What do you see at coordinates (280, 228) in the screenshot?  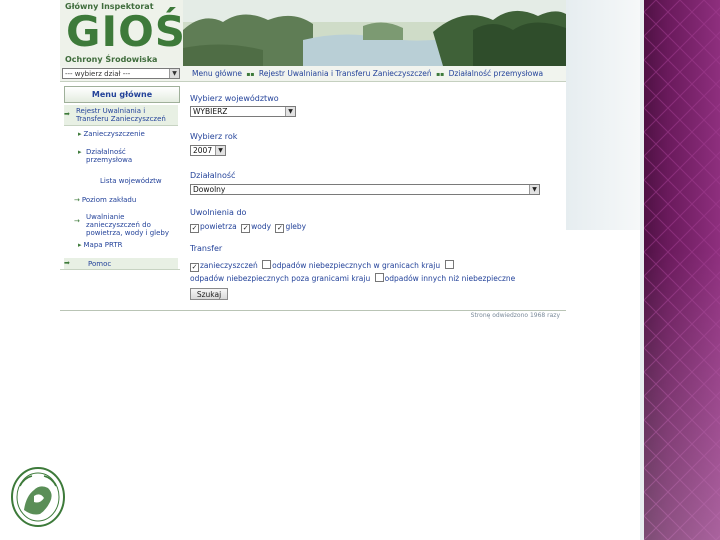 I see `checkbox-soil: ✓` at bounding box center [280, 228].